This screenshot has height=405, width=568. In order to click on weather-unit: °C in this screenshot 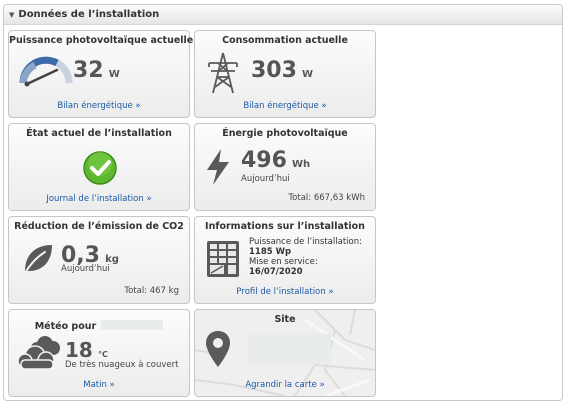, I will do `click(102, 354)`.